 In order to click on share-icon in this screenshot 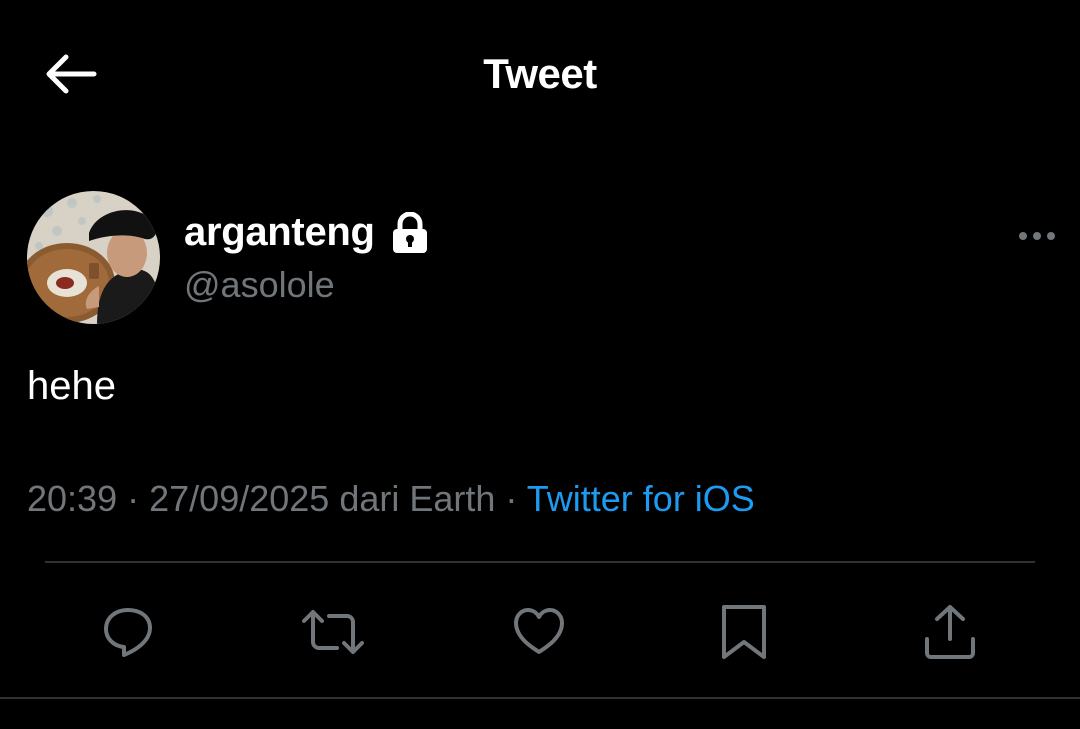, I will do `click(950, 632)`.